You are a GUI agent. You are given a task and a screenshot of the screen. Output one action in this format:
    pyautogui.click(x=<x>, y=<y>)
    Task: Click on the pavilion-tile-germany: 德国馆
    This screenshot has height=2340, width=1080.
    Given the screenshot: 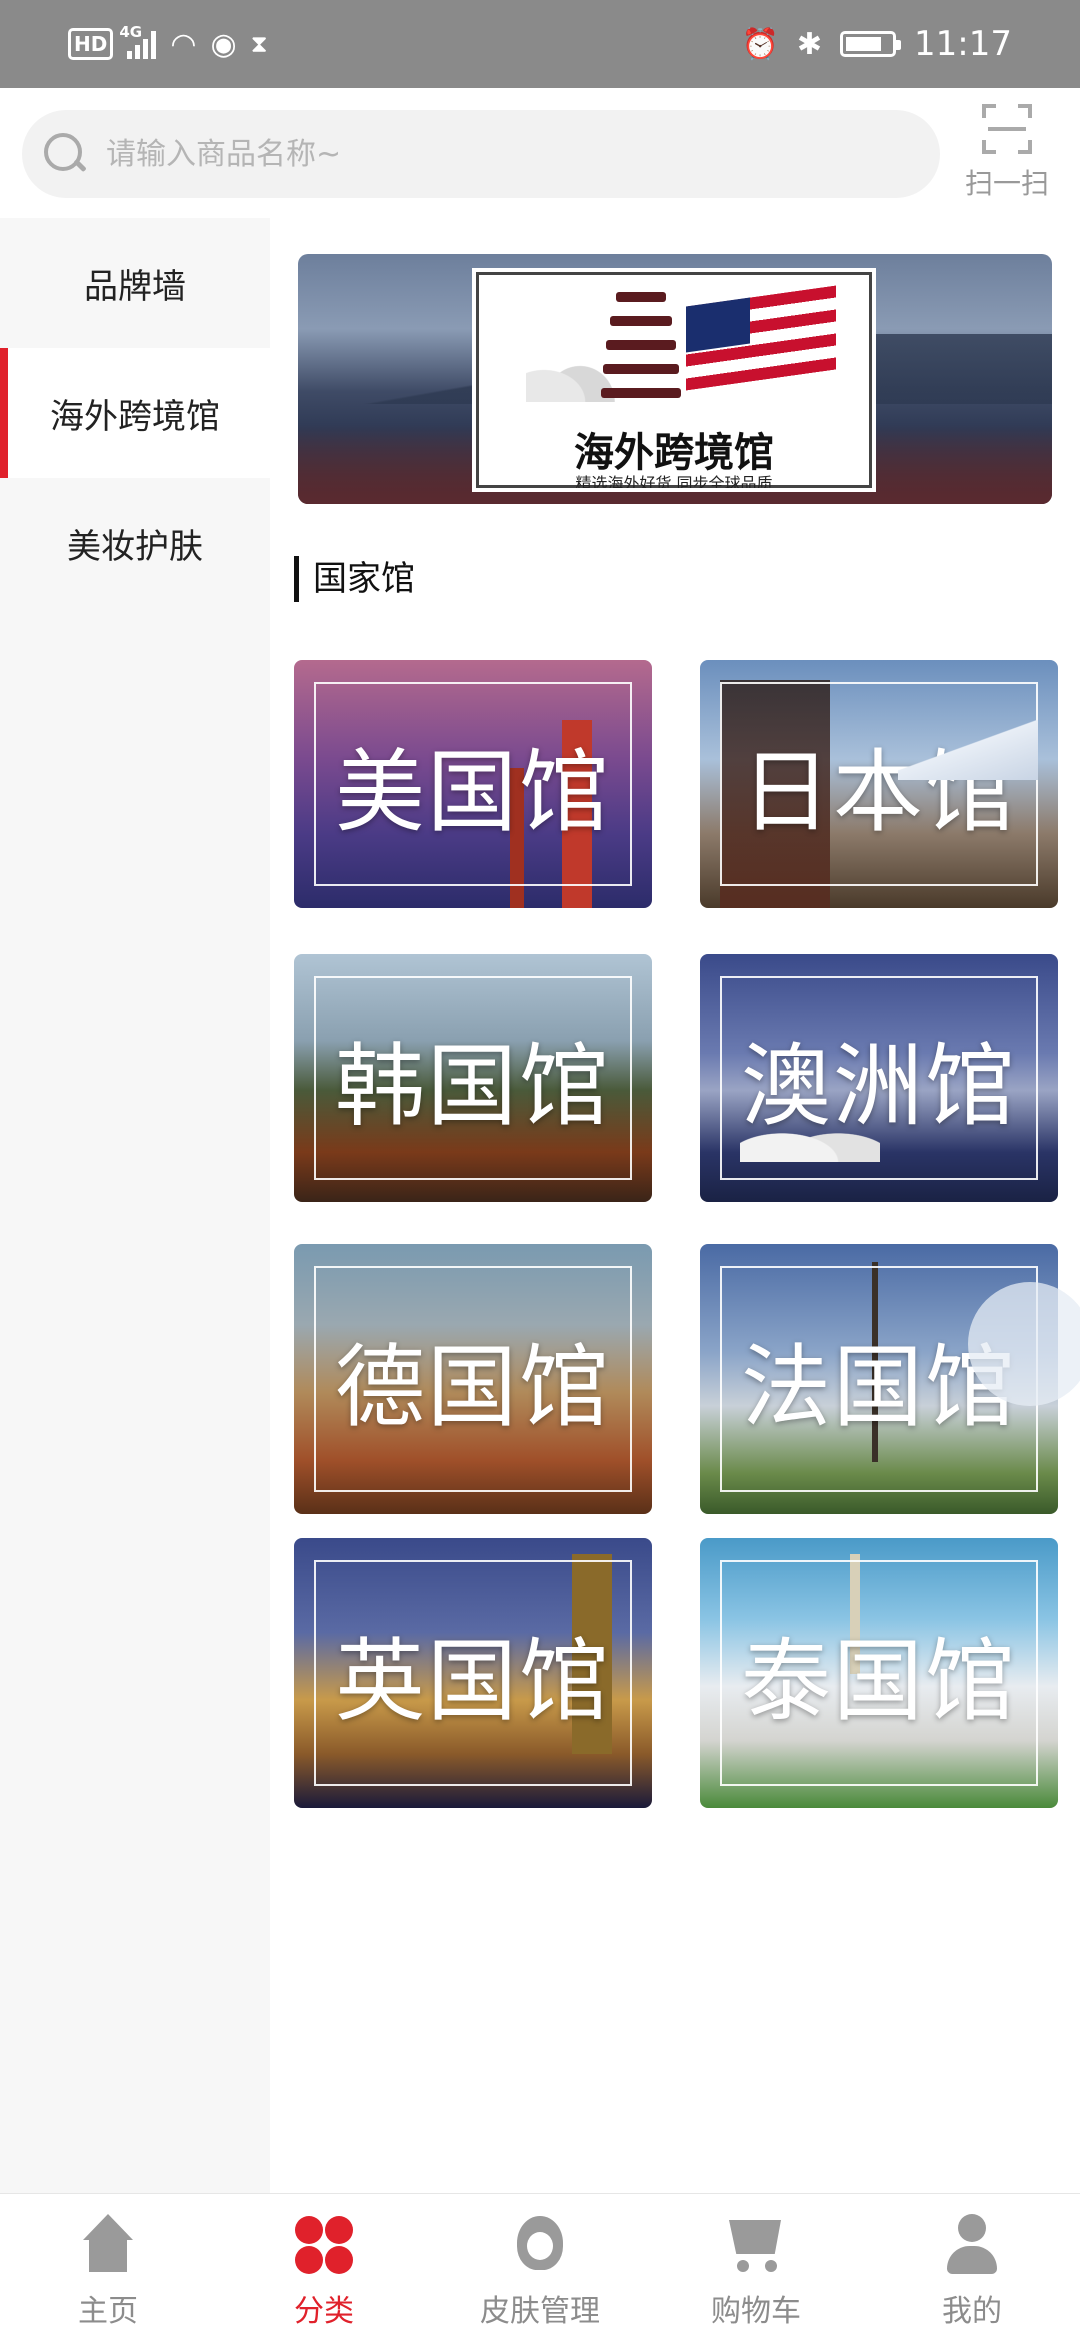 What is the action you would take?
    pyautogui.click(x=473, y=1379)
    